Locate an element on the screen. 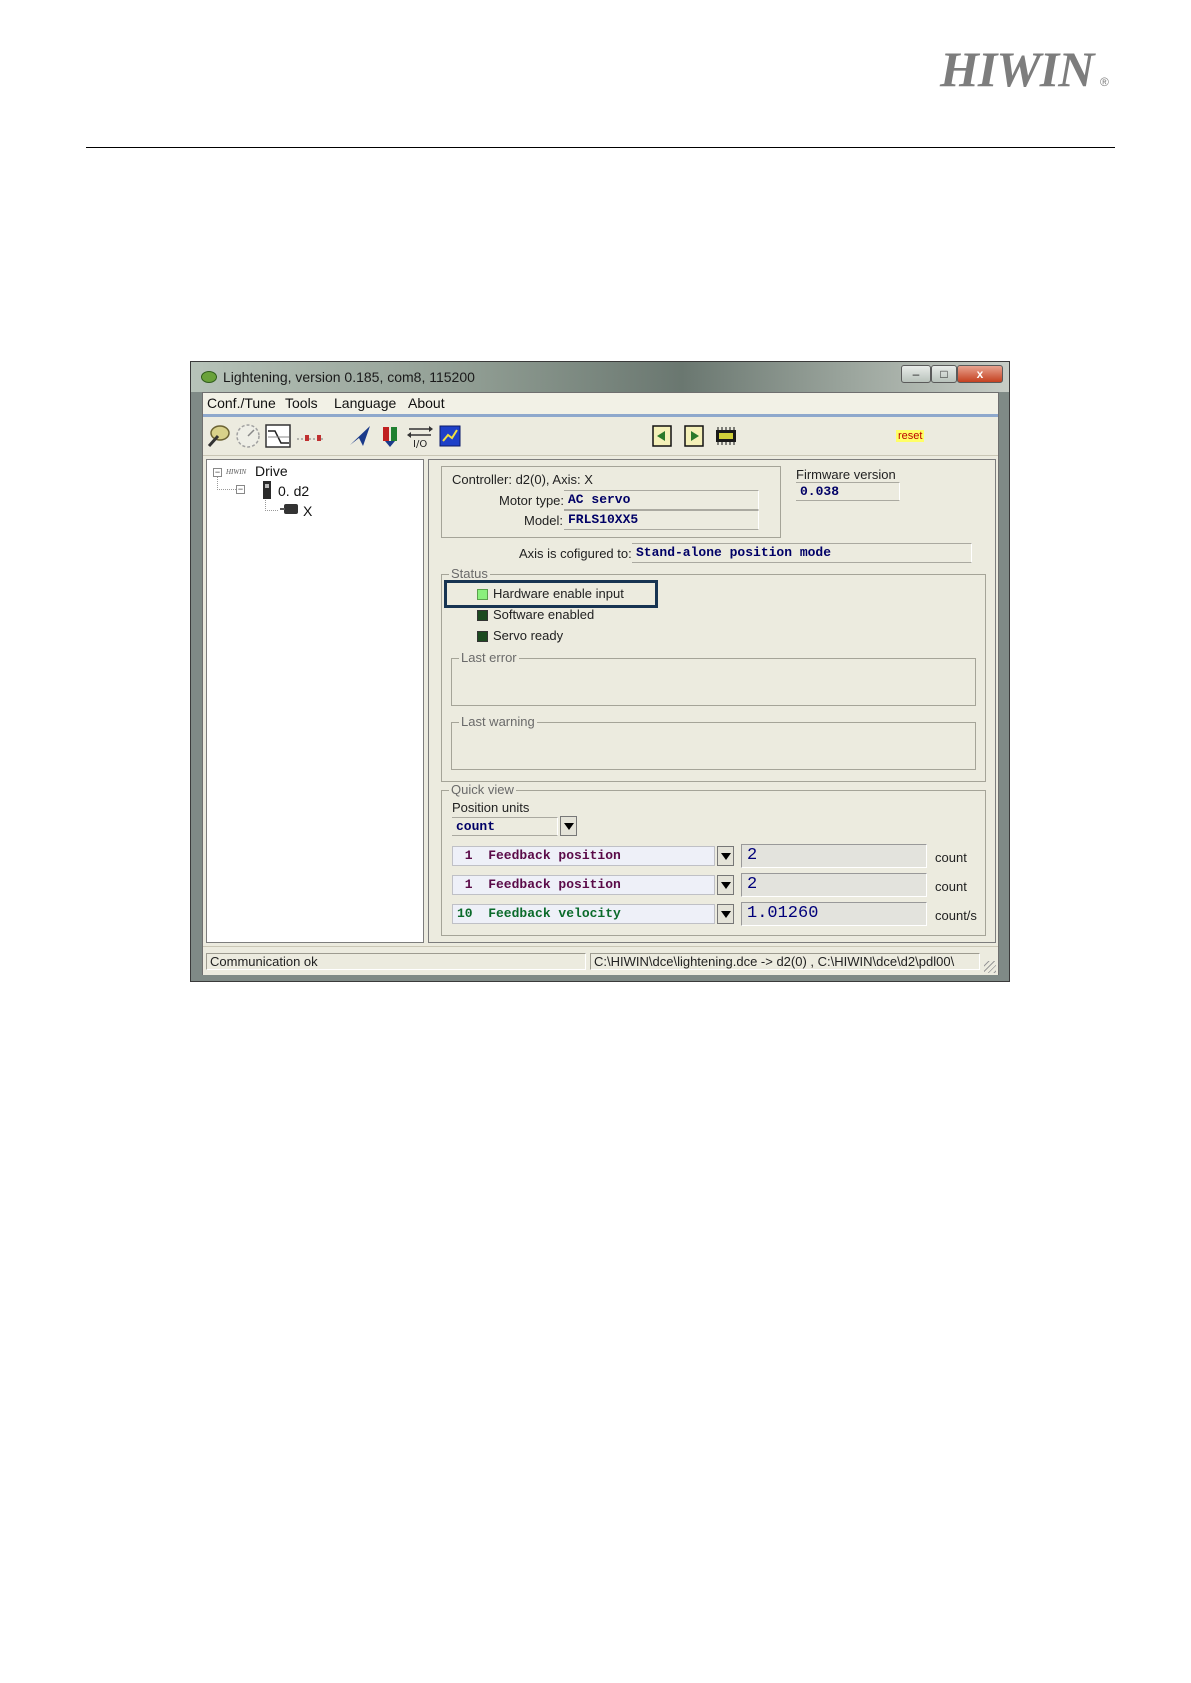 The height and width of the screenshot is (1683, 1191). quick-view-unit-2: count is located at coordinates (951, 886).